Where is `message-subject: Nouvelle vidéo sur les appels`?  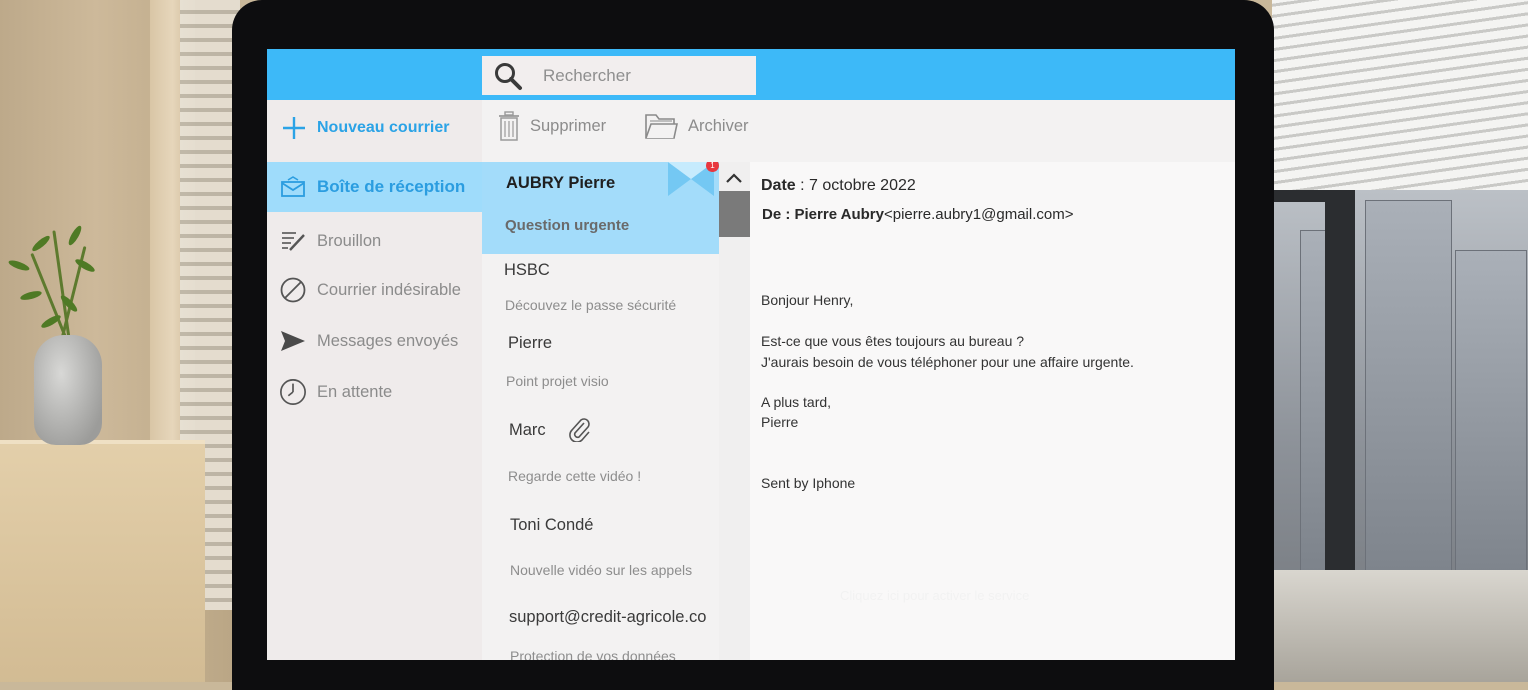
message-subject: Nouvelle vidéo sur les appels is located at coordinates (601, 570).